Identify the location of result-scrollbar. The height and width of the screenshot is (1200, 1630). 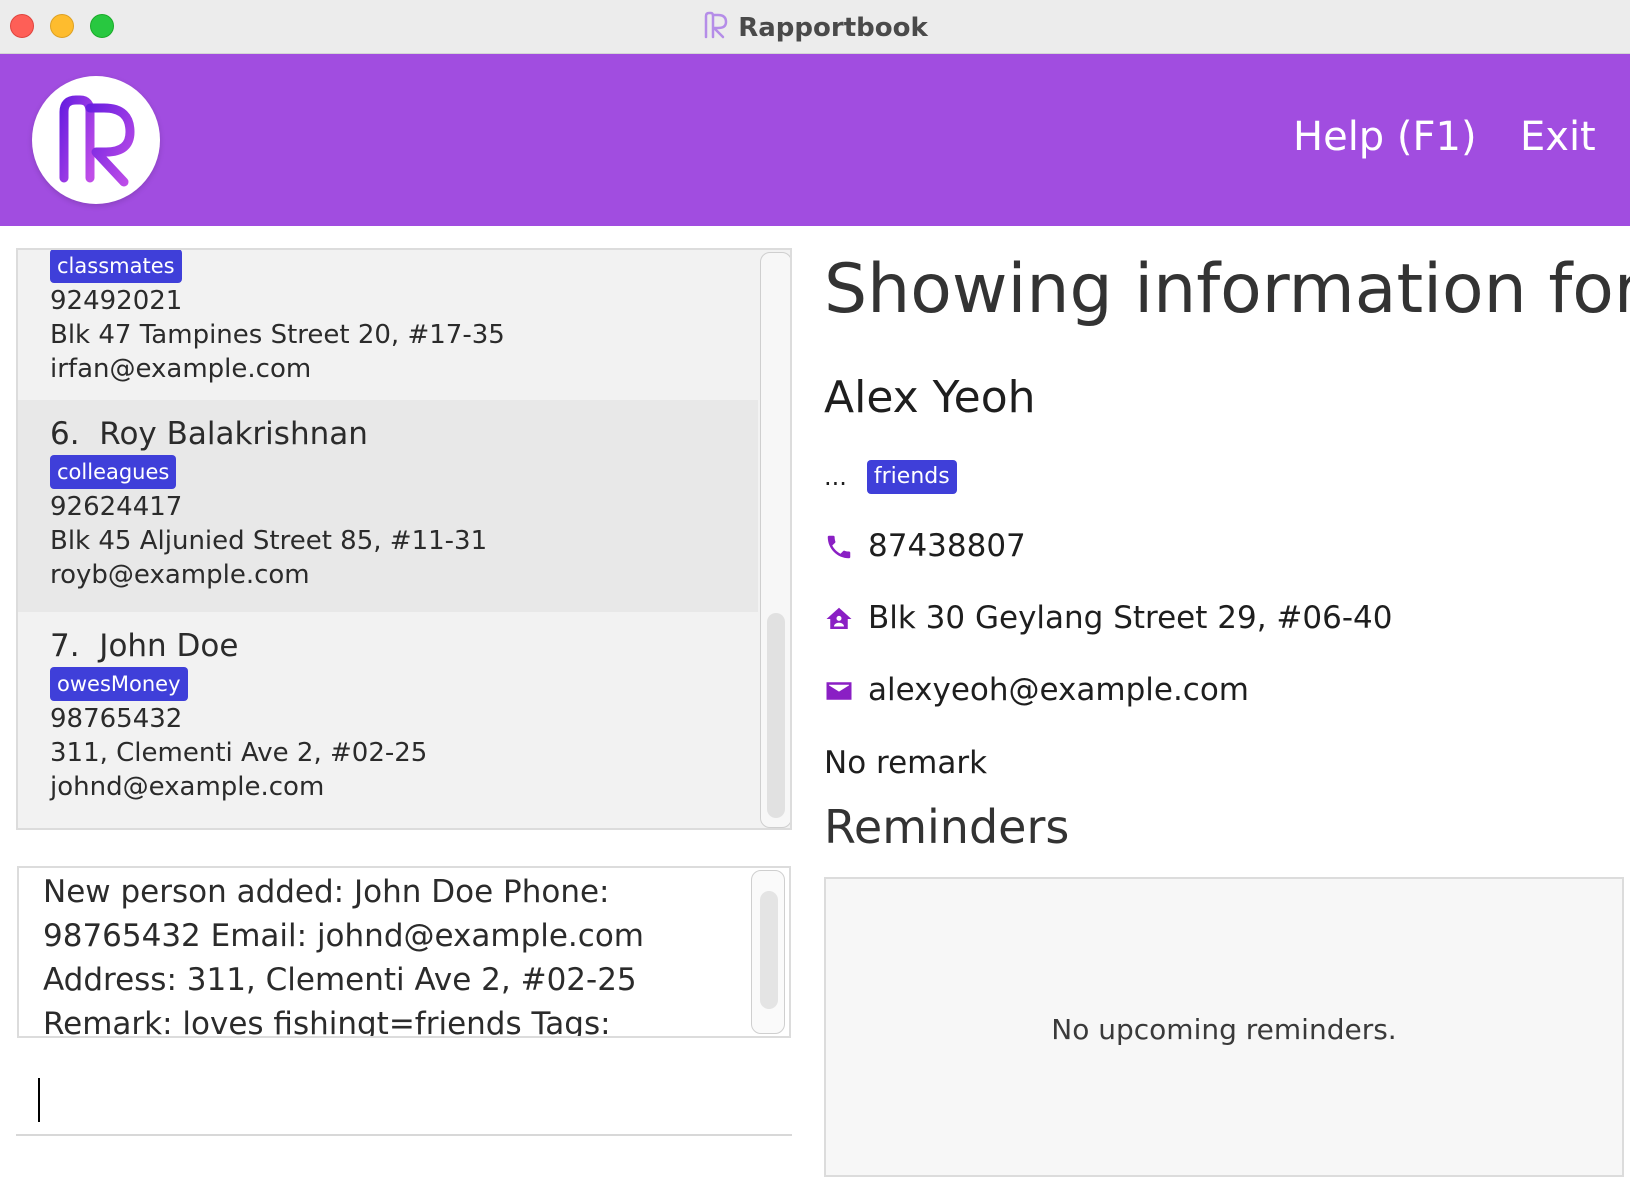
(768, 952).